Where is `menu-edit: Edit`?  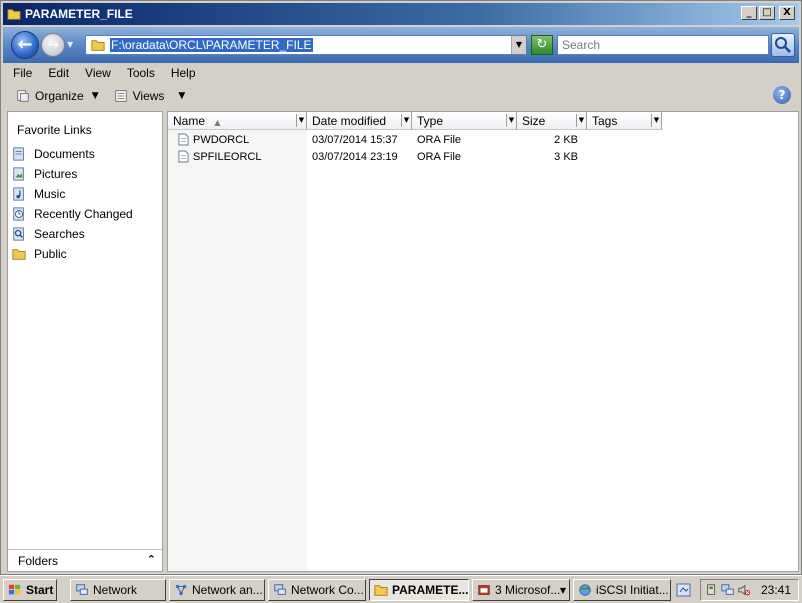 menu-edit: Edit is located at coordinates (62, 73).